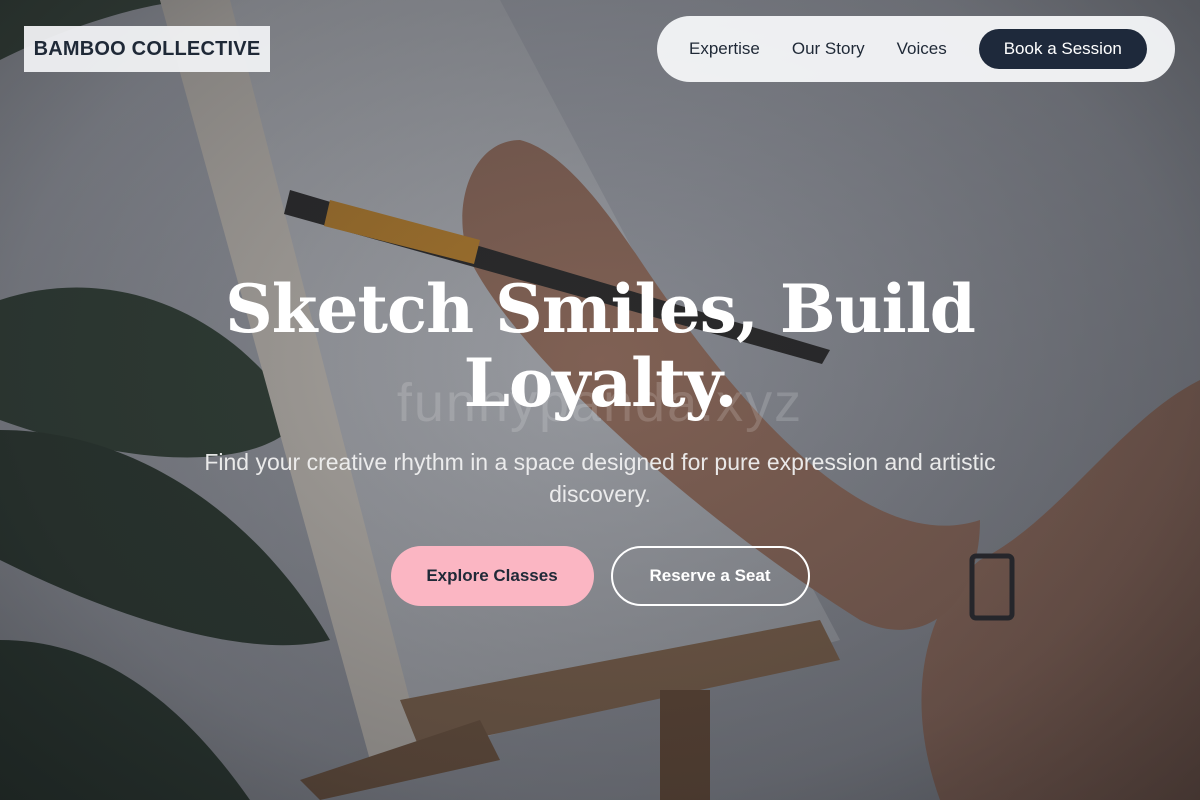 The width and height of the screenshot is (1200, 800). What do you see at coordinates (828, 49) in the screenshot?
I see `nav-link-our-story: Our Story` at bounding box center [828, 49].